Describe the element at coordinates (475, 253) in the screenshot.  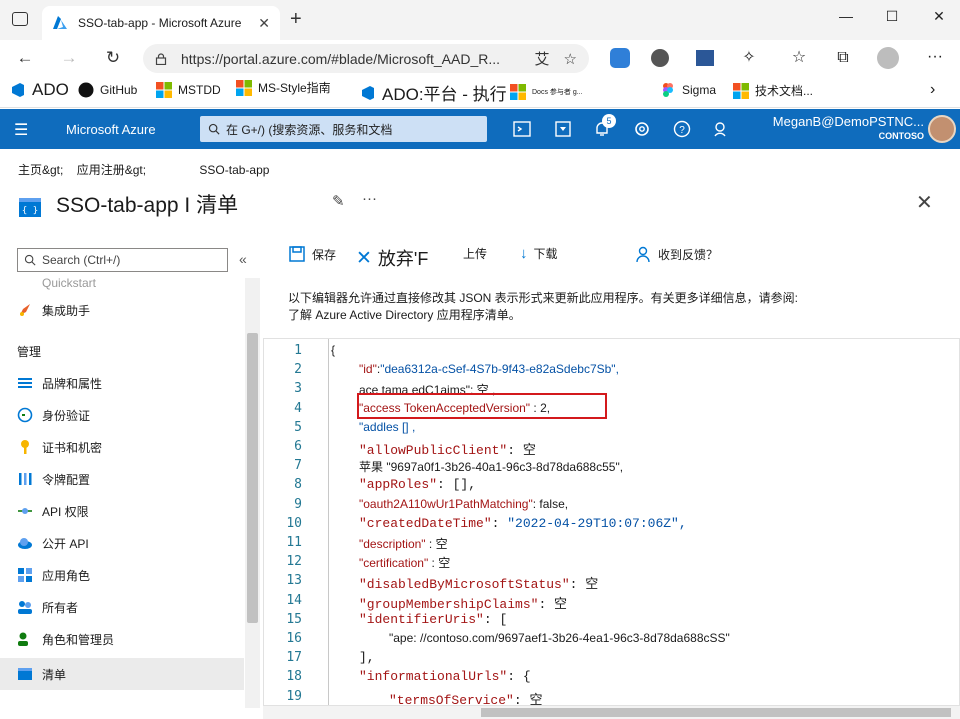
I see `upload-button: 上传` at that location.